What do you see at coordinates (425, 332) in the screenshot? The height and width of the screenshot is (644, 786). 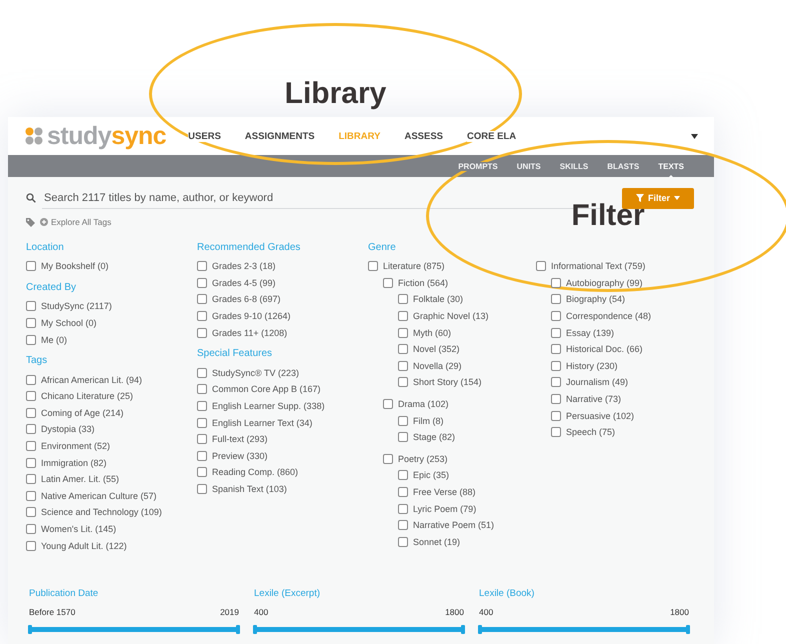 I see `filter-checkbox: Myth (60)` at bounding box center [425, 332].